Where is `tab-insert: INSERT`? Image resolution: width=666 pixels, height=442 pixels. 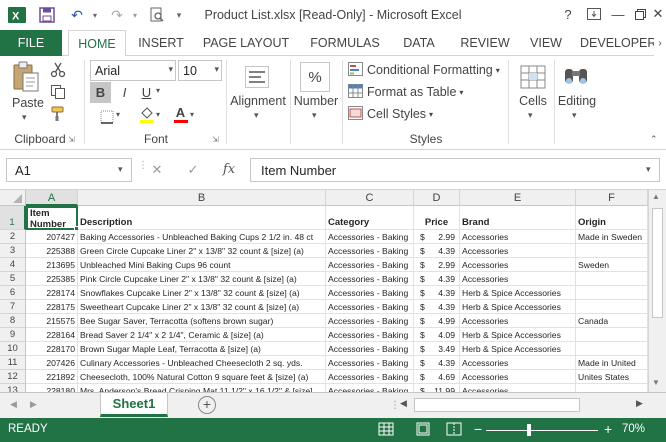 tab-insert: INSERT is located at coordinates (161, 43).